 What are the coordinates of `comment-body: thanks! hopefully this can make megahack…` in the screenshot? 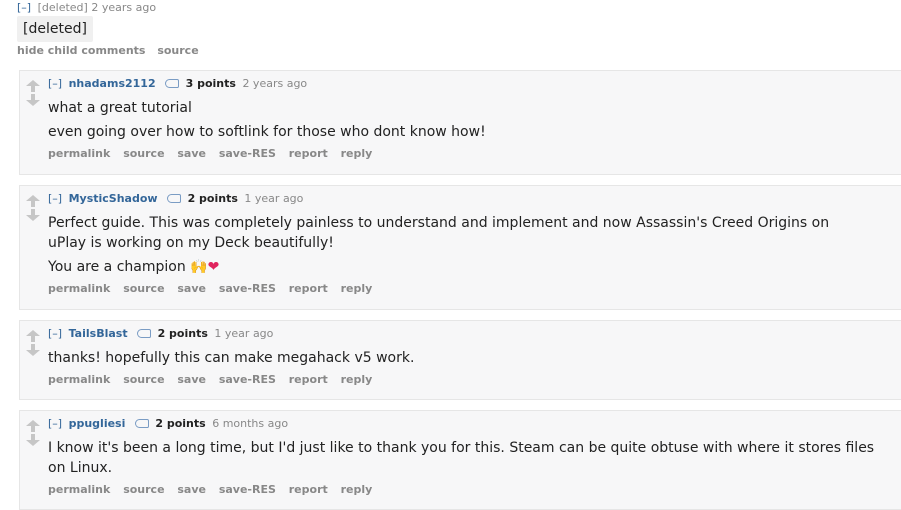 It's located at (474, 358).